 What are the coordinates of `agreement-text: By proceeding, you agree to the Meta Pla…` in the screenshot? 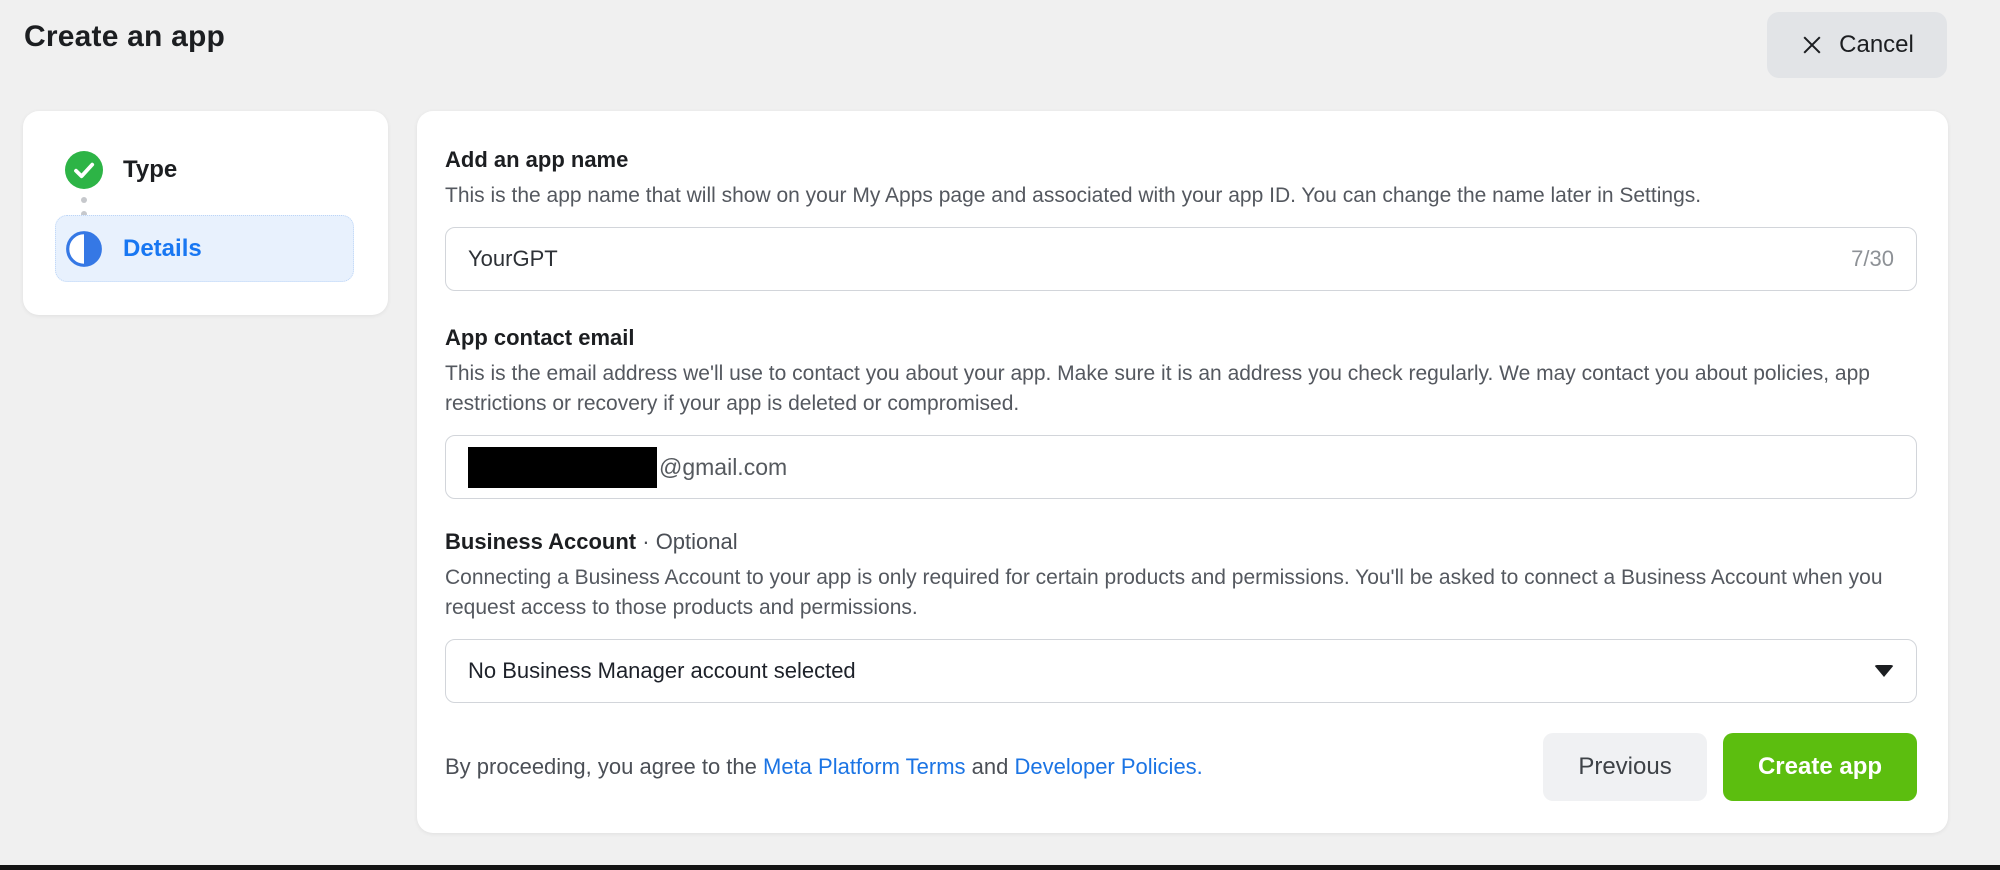 It's located at (824, 767).